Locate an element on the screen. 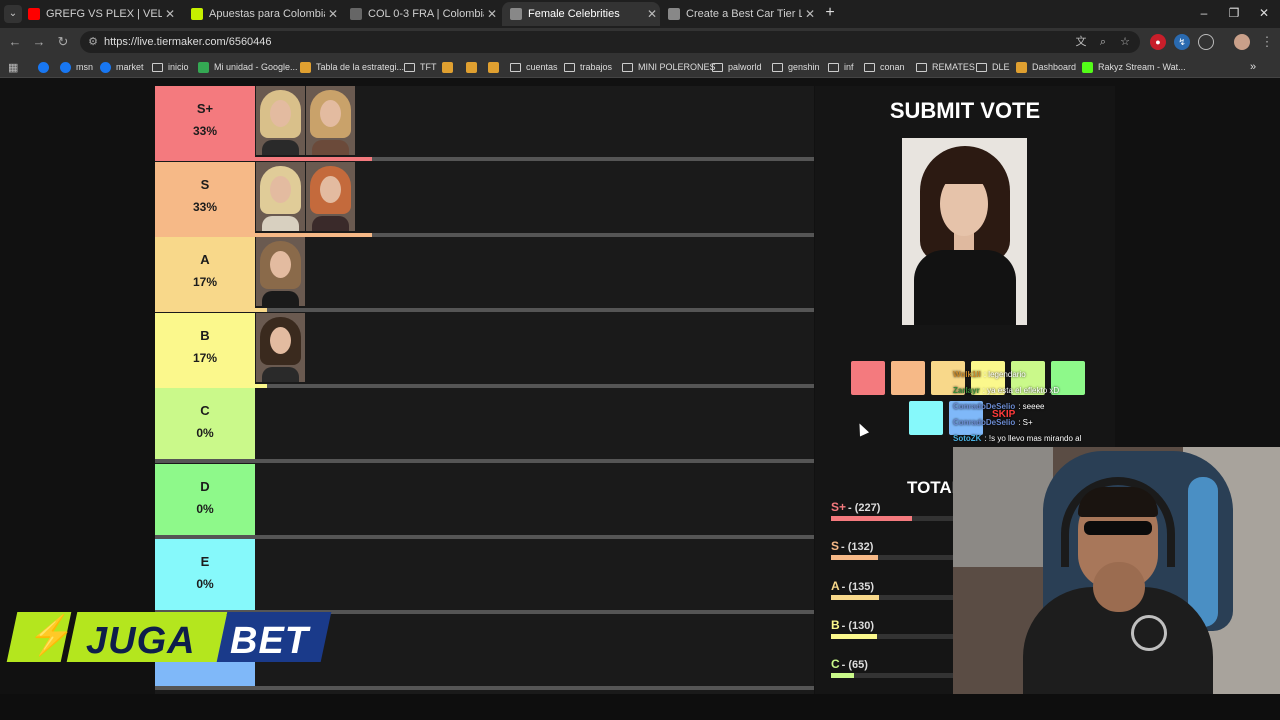  url-text: https://live.tiermaker.com/6560446 is located at coordinates (188, 42).